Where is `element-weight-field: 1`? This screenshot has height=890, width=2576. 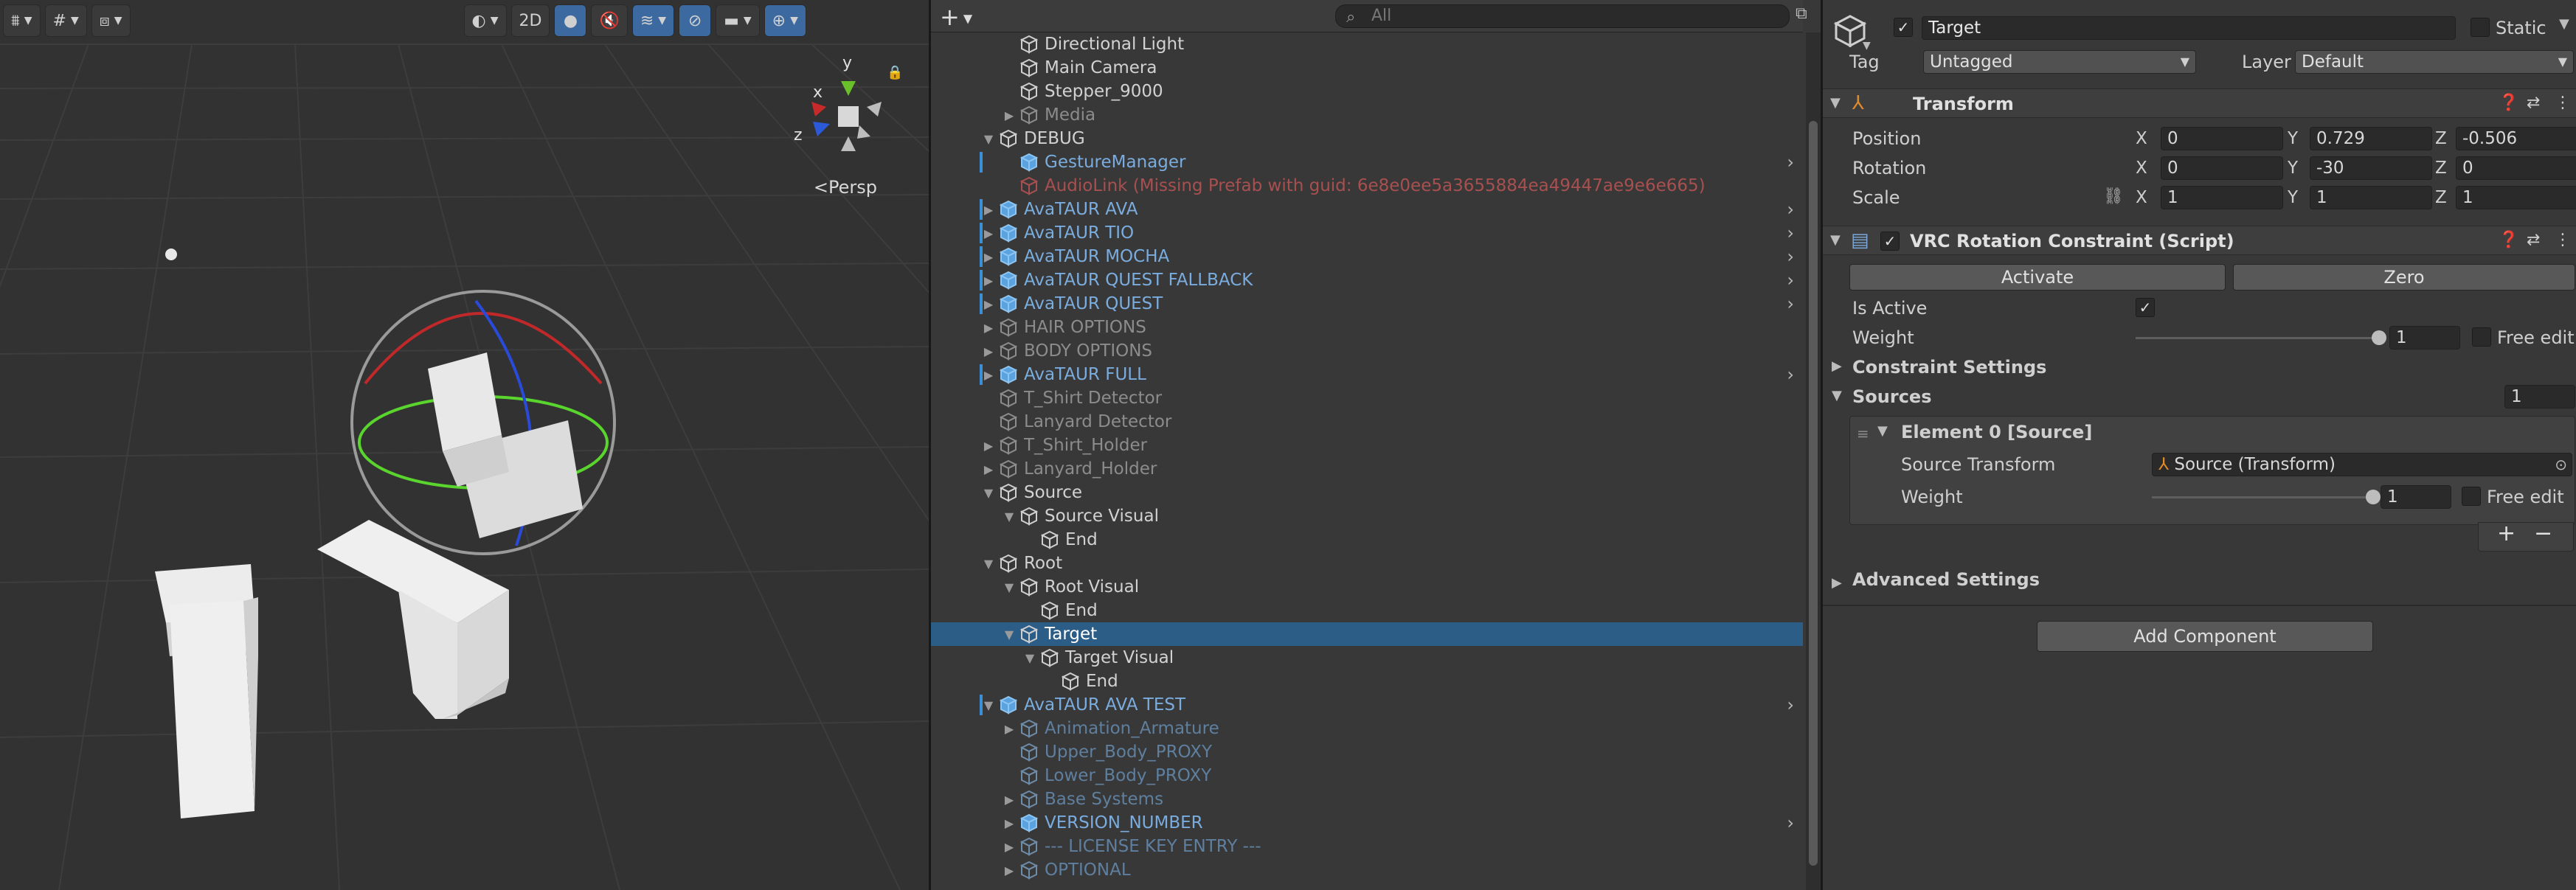
element-weight-field: 1 is located at coordinates (2416, 497).